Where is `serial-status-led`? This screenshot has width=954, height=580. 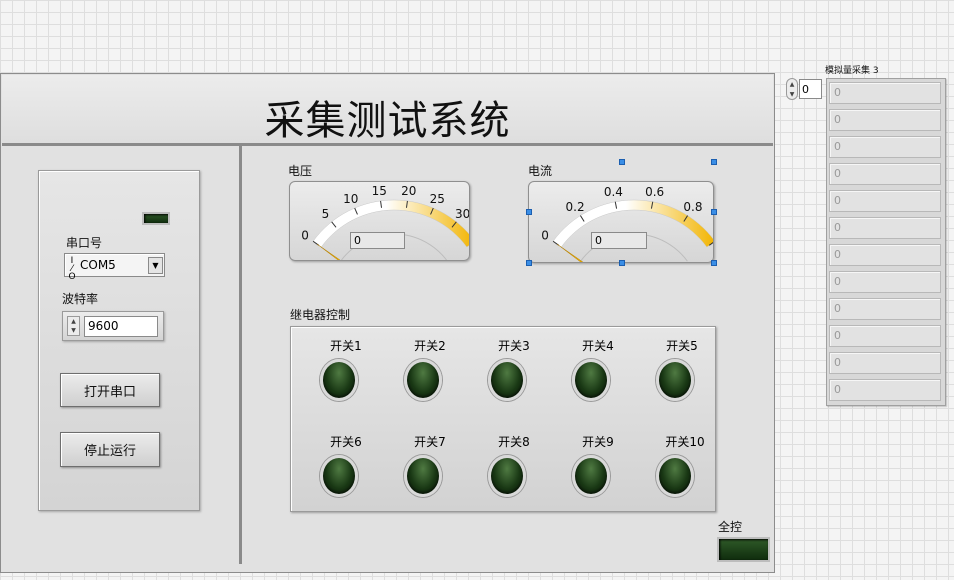
serial-status-led is located at coordinates (156, 218).